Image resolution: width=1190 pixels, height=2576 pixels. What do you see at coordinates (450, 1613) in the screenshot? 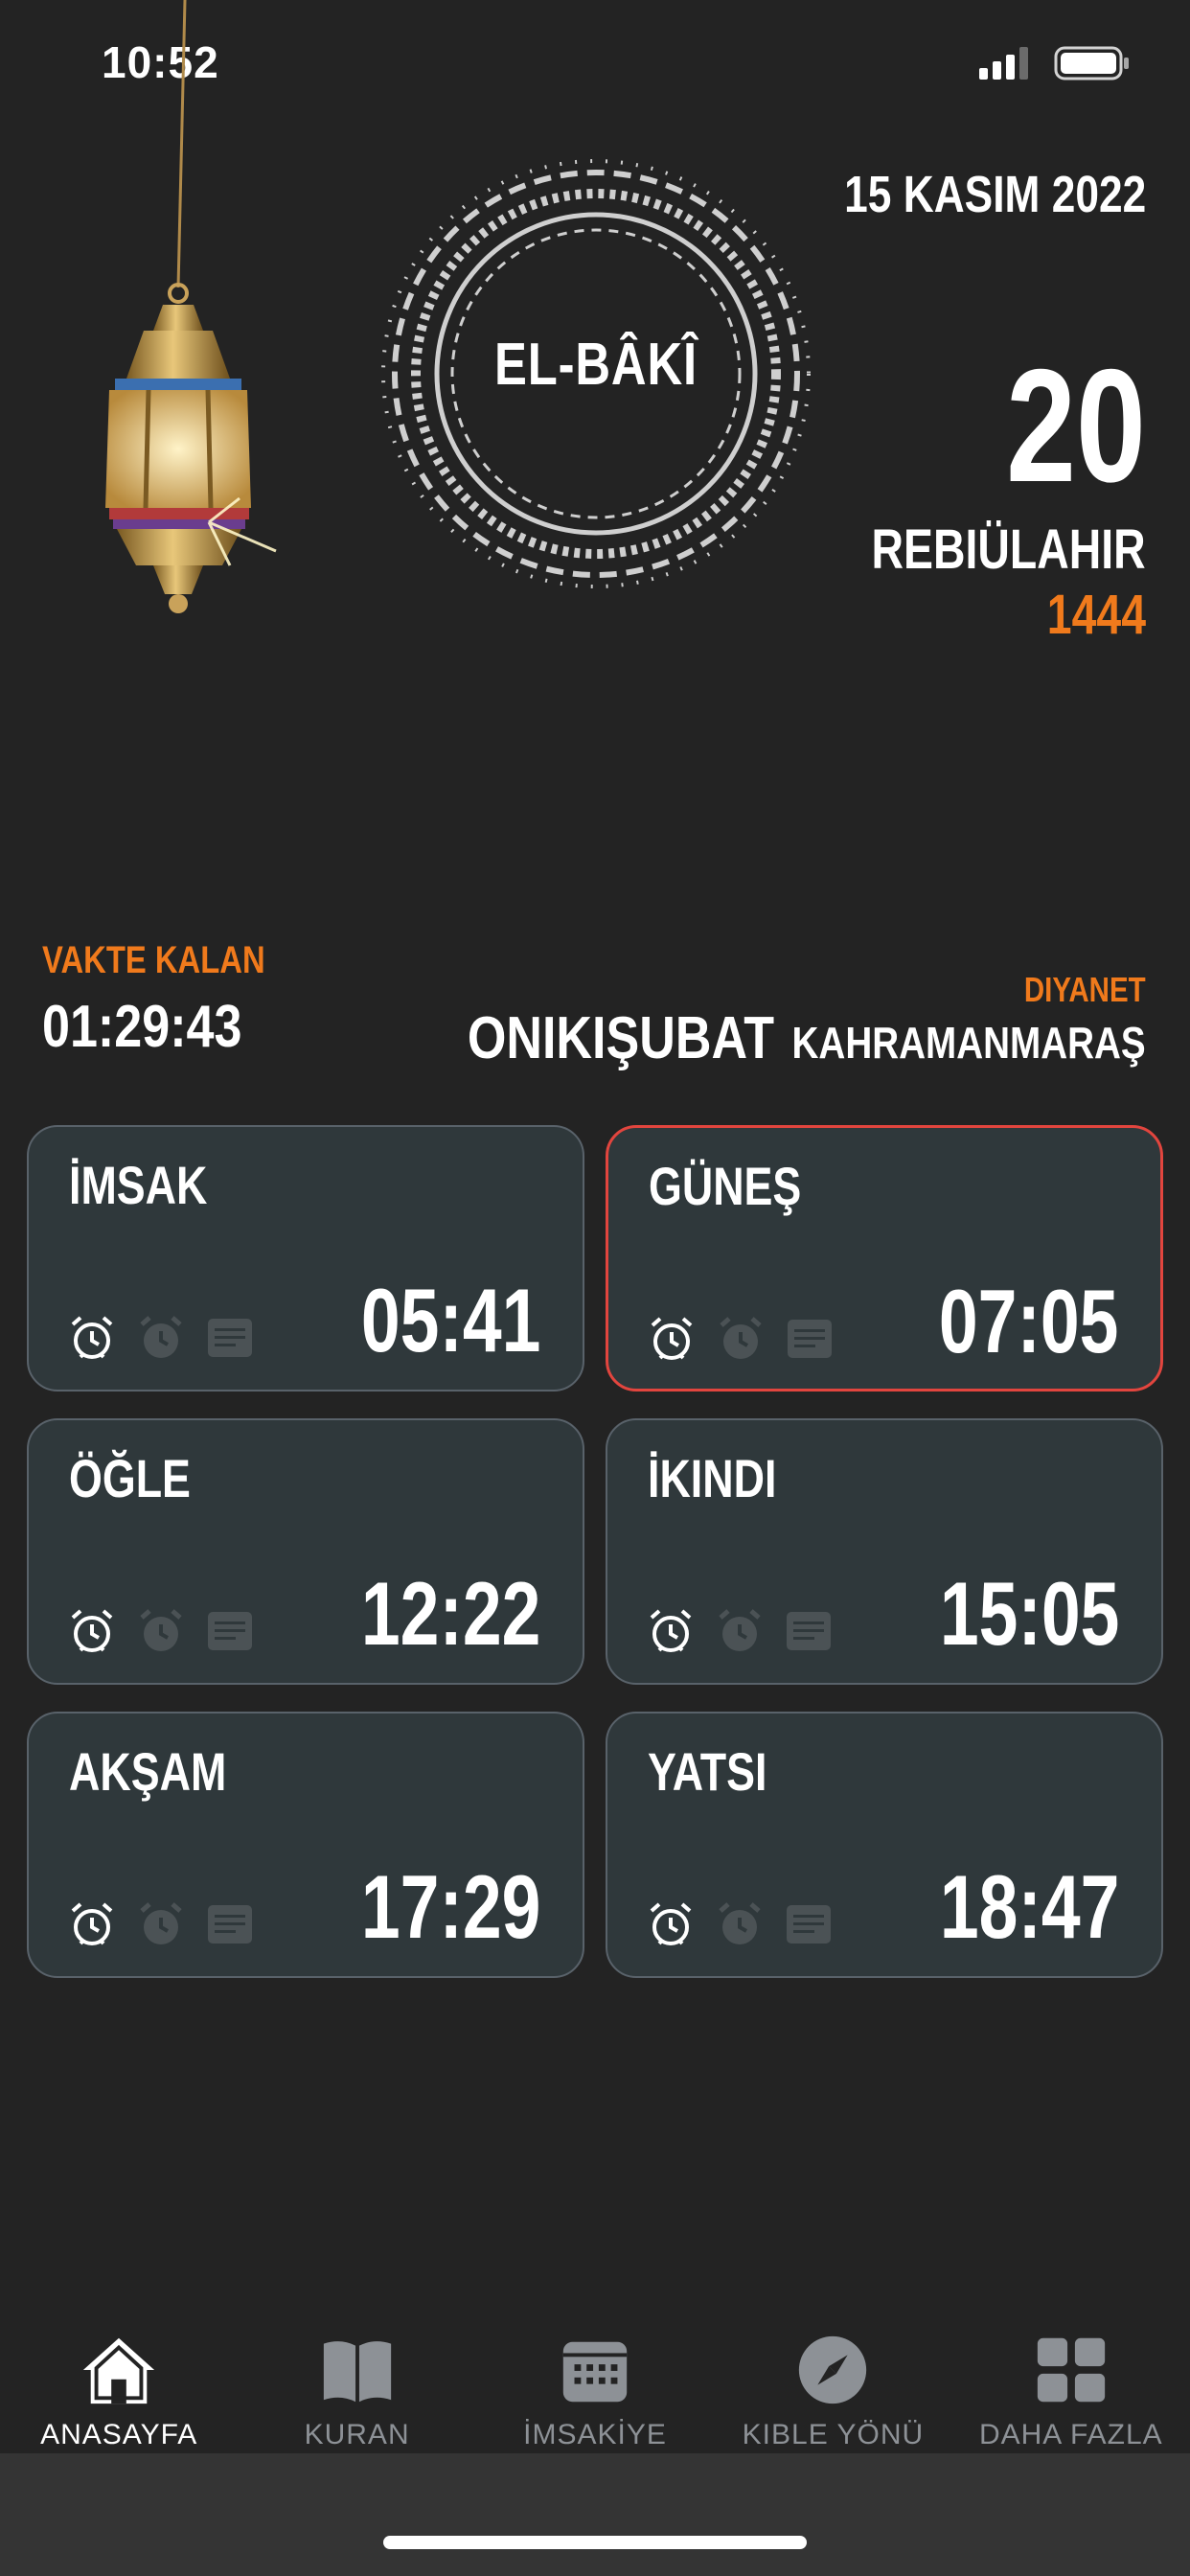
I see `prayer-time: 12:22` at bounding box center [450, 1613].